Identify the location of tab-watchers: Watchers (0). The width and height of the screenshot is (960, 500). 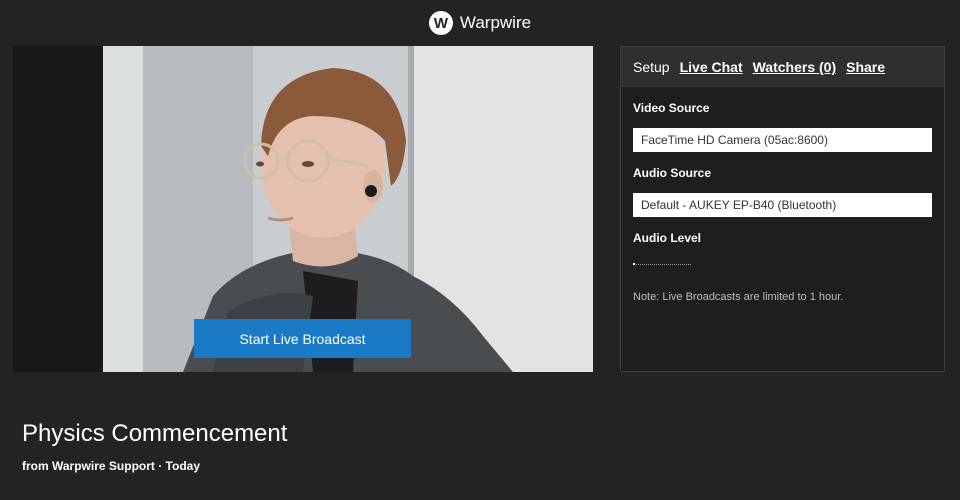
(795, 67).